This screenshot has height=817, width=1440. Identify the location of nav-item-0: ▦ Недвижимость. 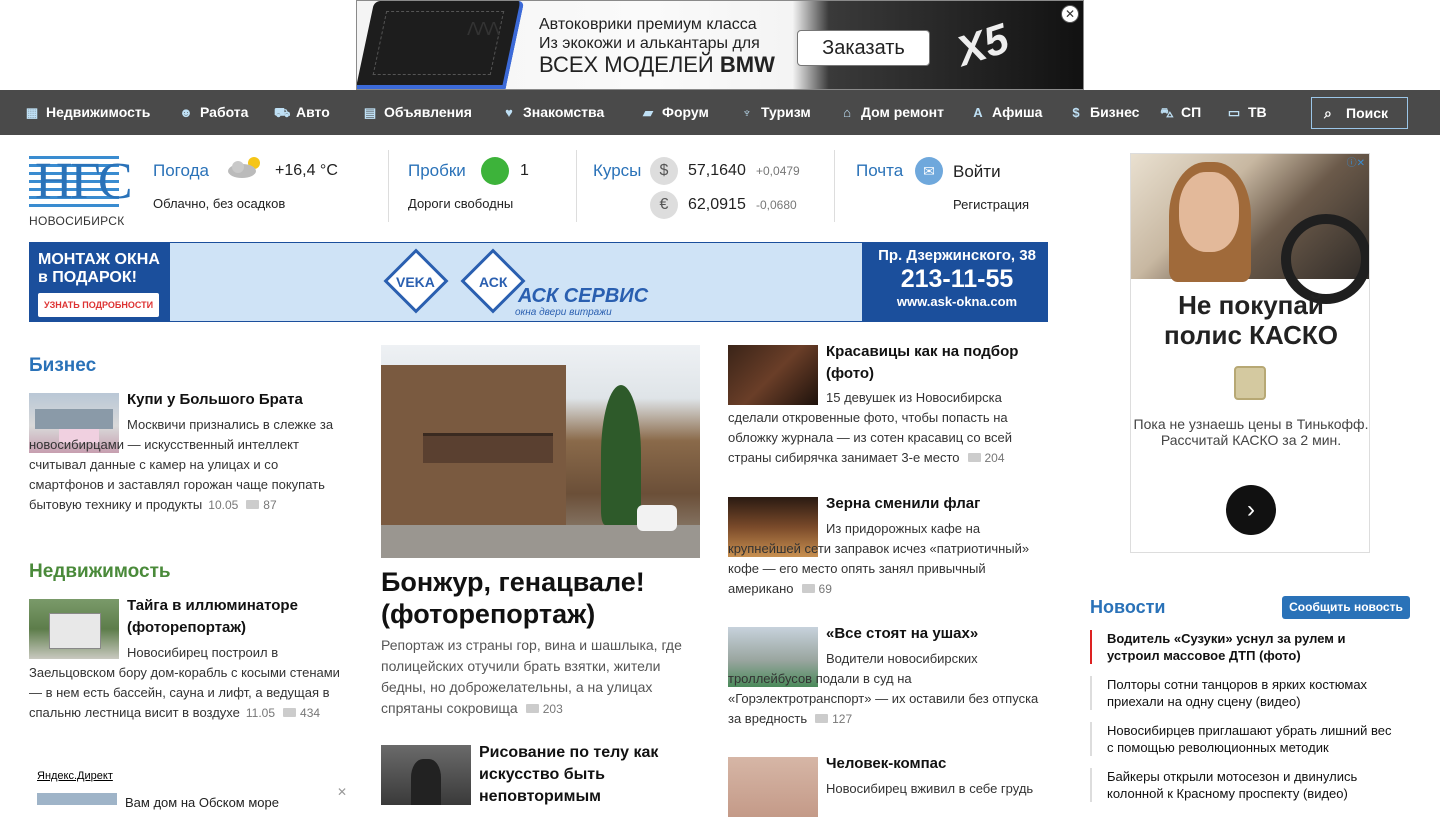
(87, 112).